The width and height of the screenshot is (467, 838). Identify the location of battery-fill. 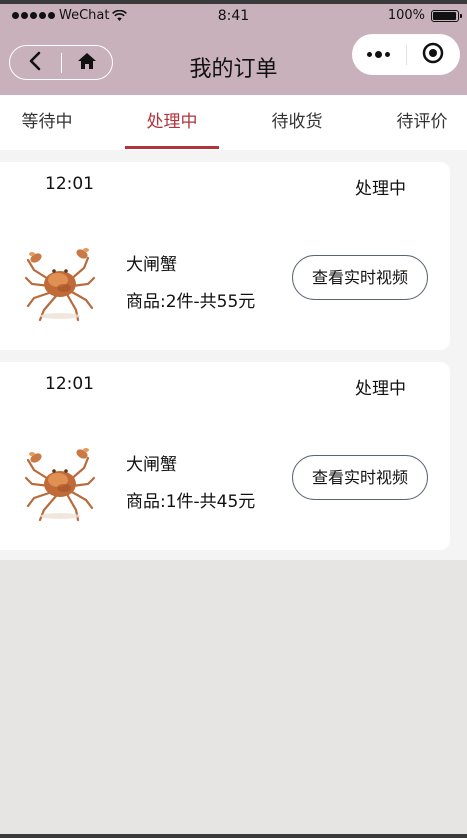
(444, 15).